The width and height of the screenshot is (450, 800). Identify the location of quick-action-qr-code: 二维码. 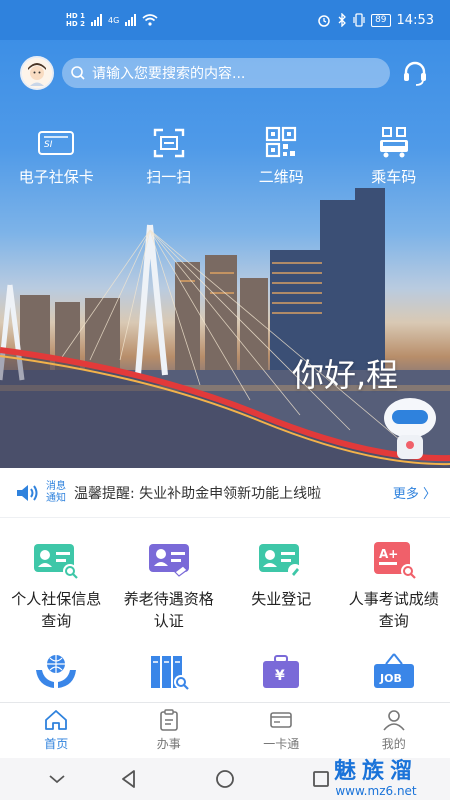
(281, 156).